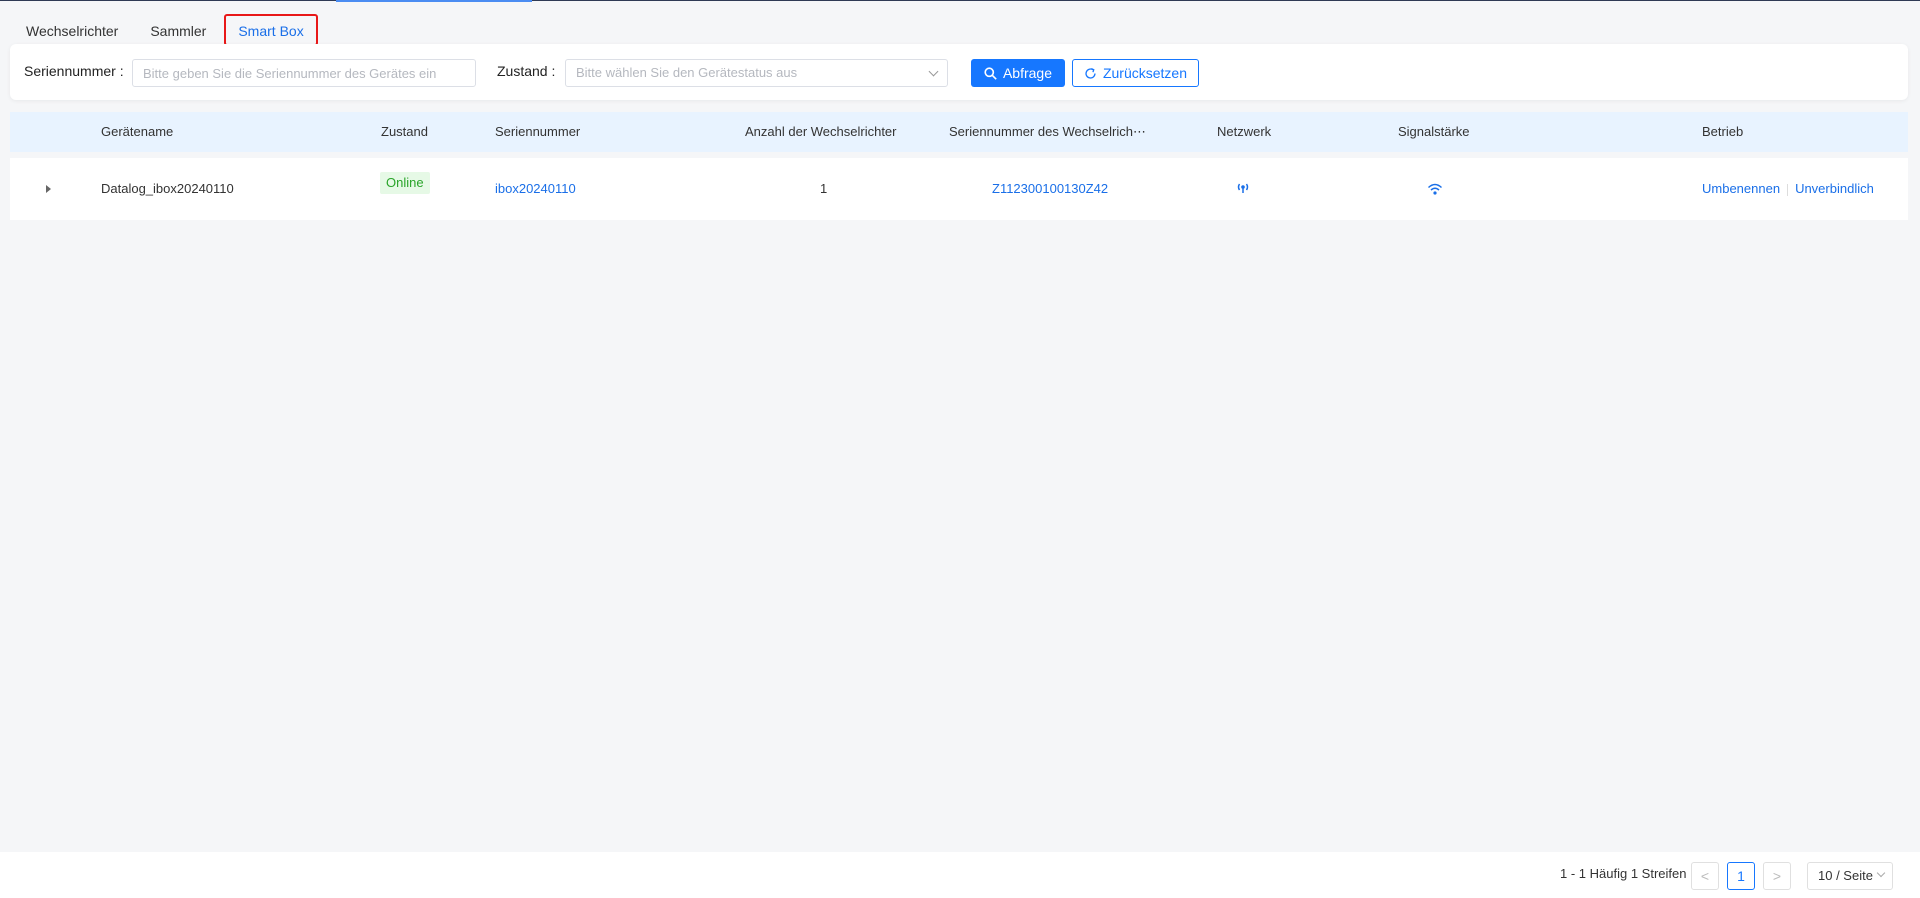 The height and width of the screenshot is (898, 1920). Describe the element at coordinates (434, 1) in the screenshot. I see `top-accent-bar` at that location.